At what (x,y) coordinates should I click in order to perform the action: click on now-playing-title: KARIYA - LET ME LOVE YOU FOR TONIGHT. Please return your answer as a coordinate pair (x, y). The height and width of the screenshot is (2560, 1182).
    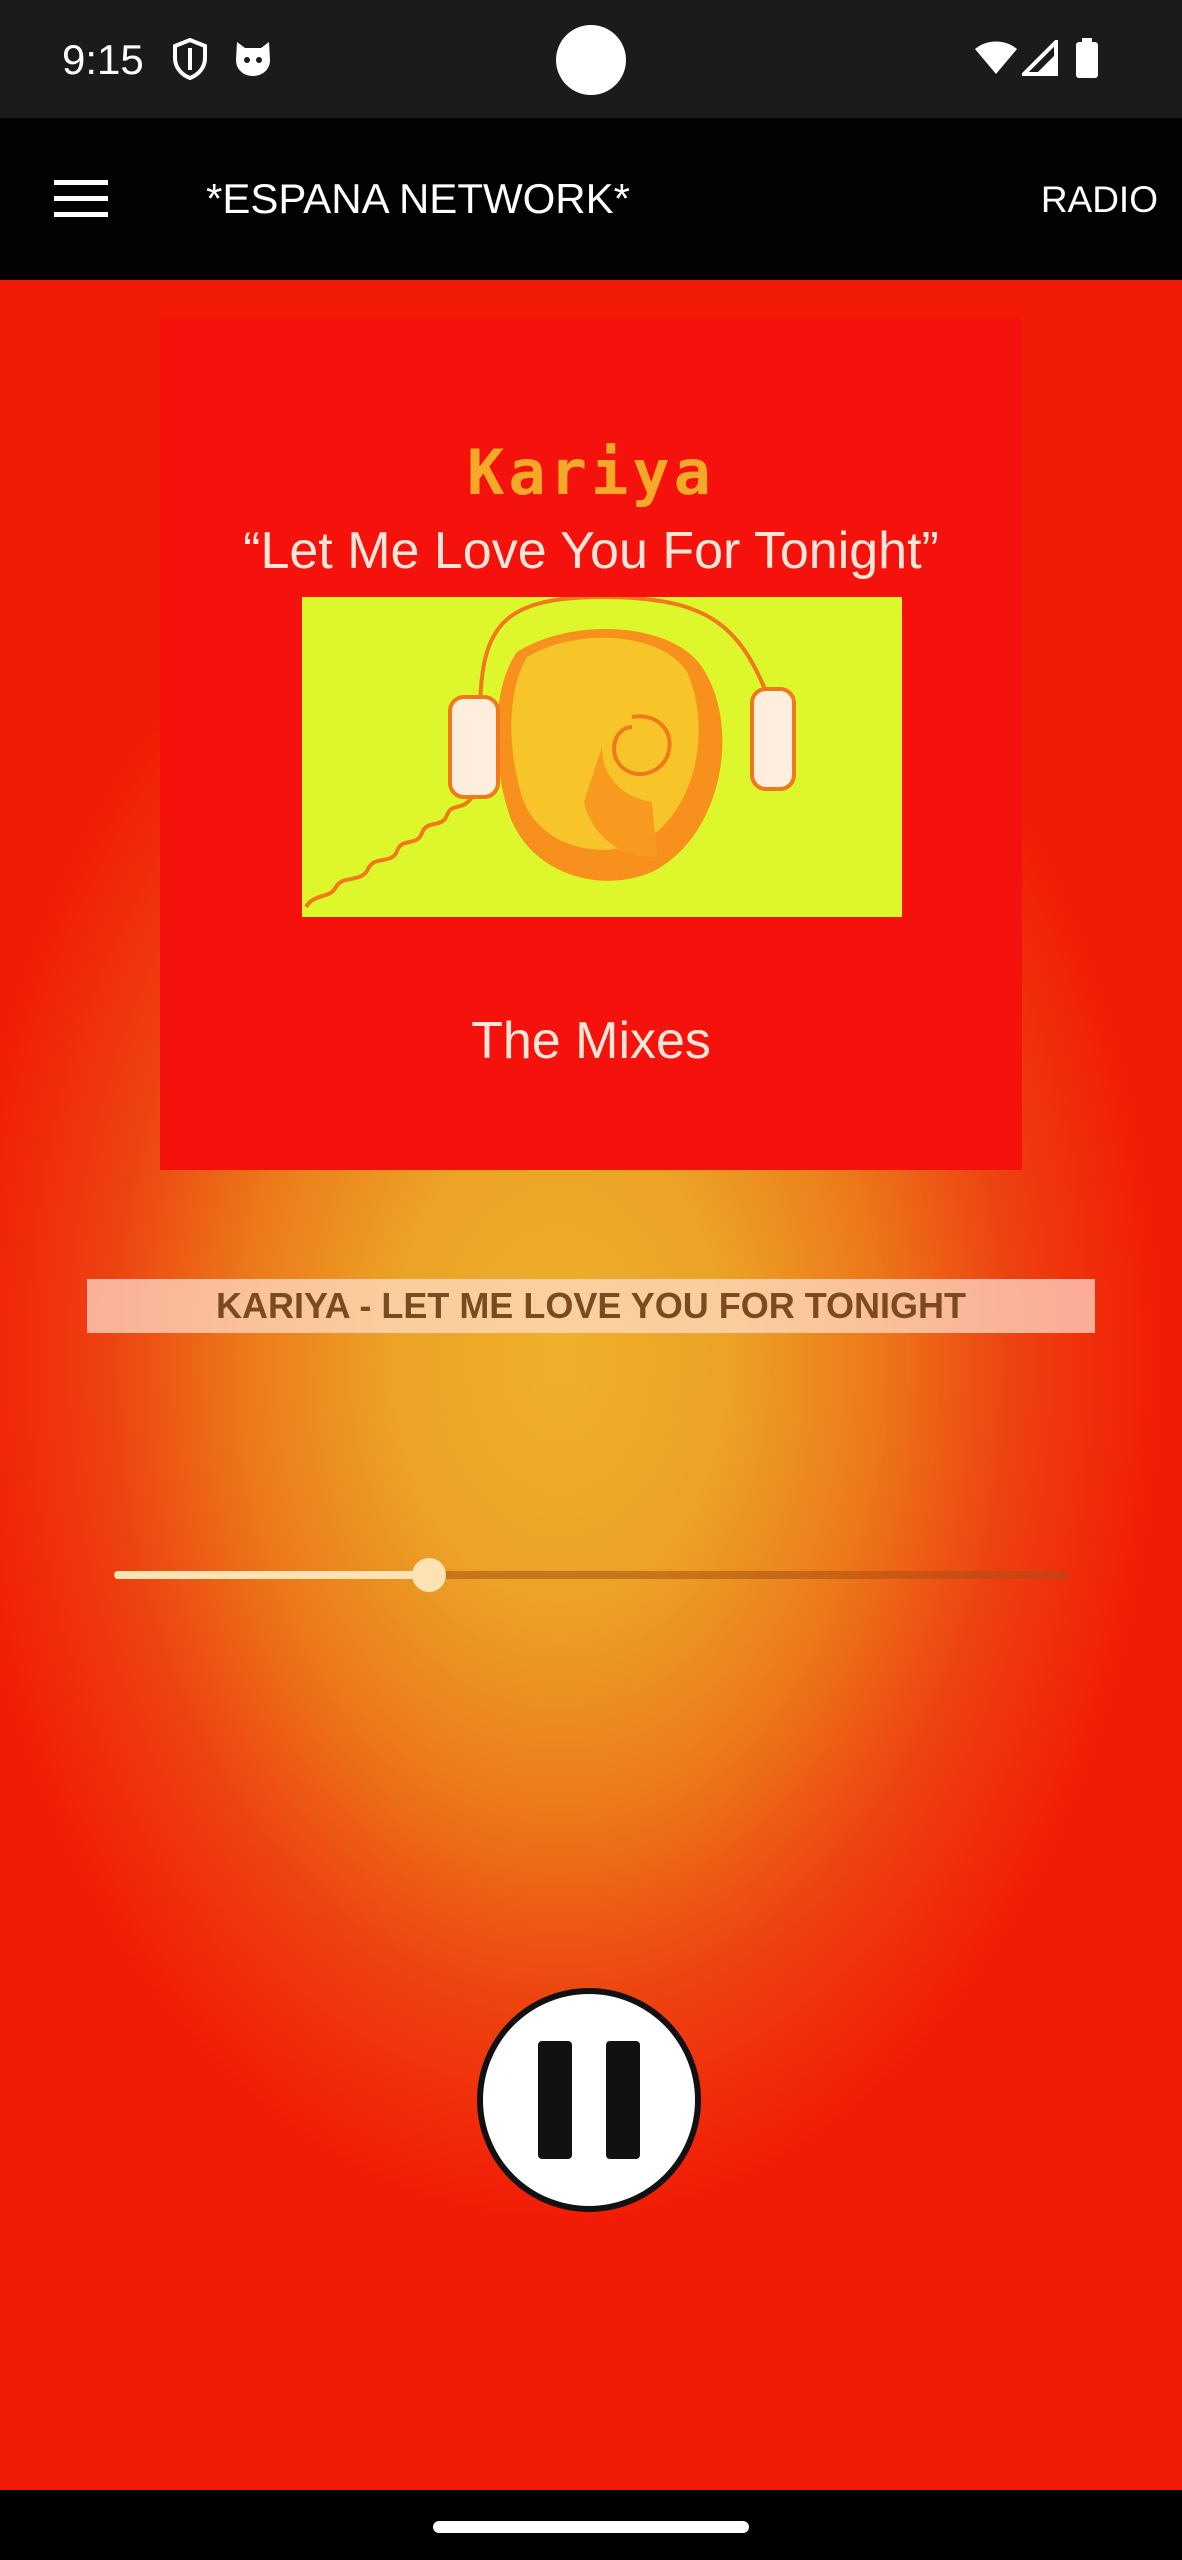
    Looking at the image, I should click on (591, 1306).